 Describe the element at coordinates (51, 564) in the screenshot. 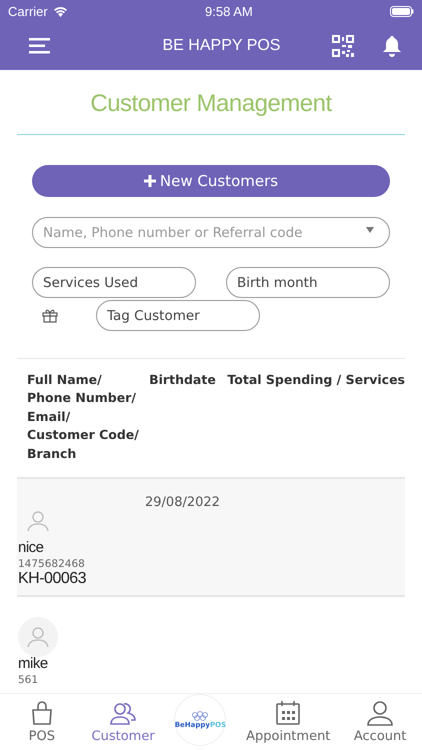

I see `phone-number: 1475682468` at that location.